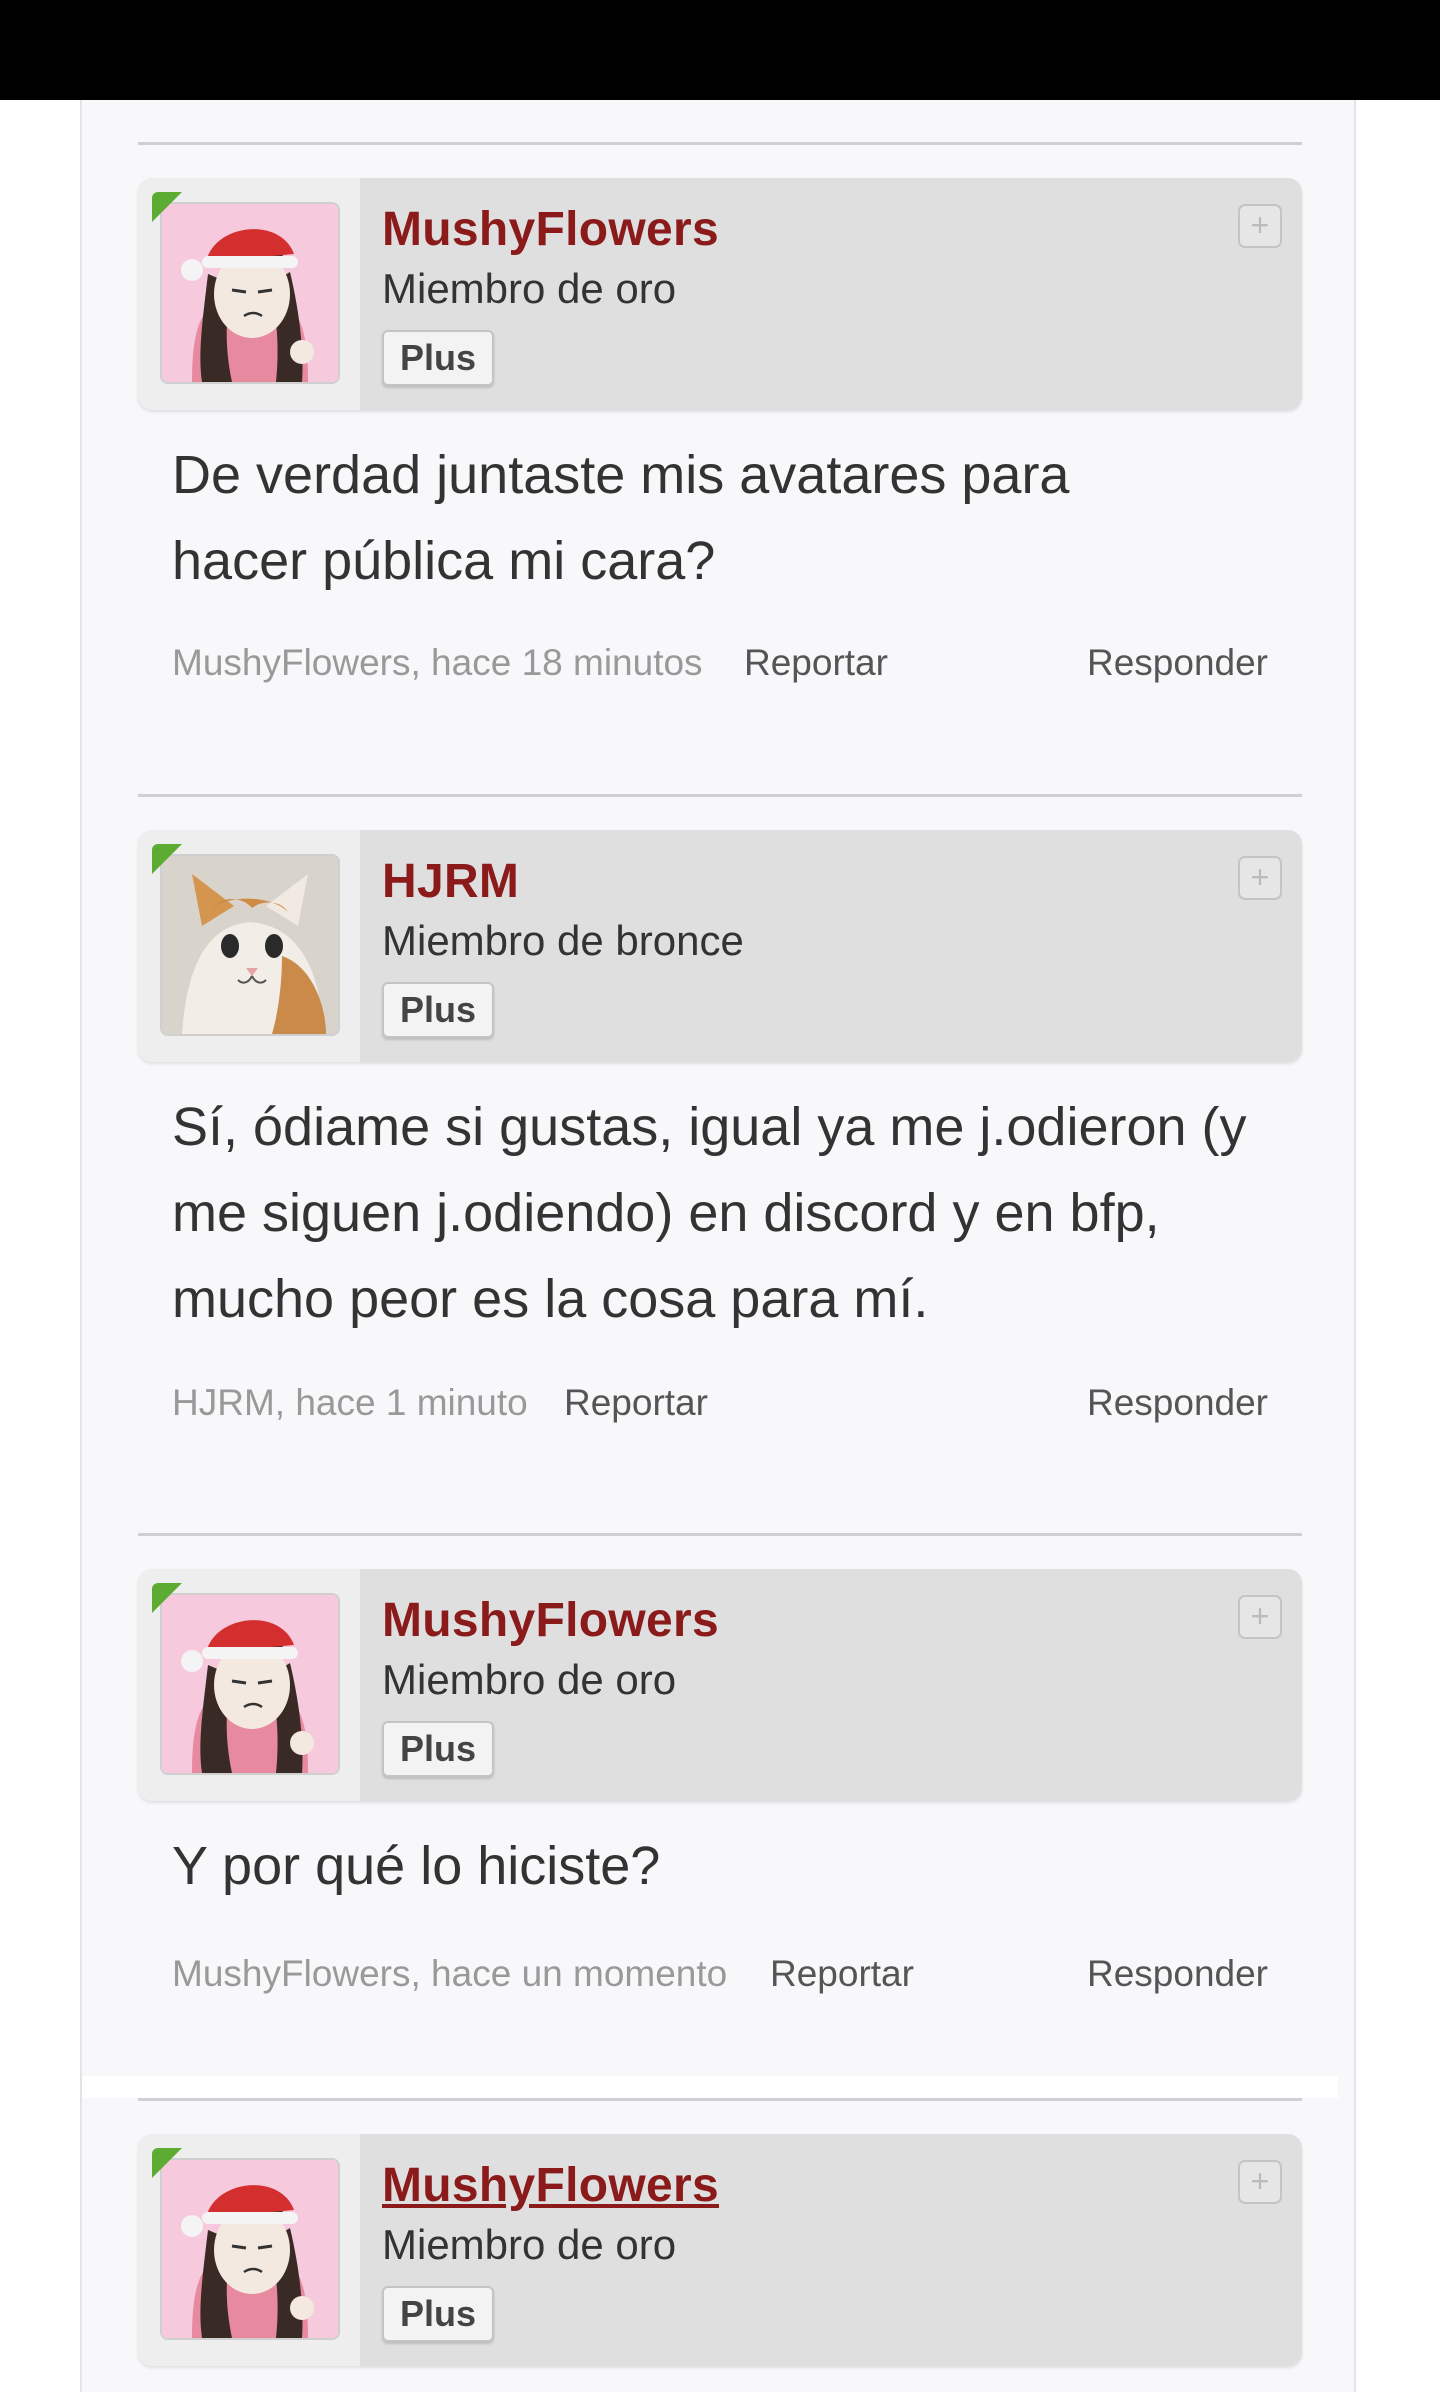  Describe the element at coordinates (450, 882) in the screenshot. I see `username: HJRM` at that location.